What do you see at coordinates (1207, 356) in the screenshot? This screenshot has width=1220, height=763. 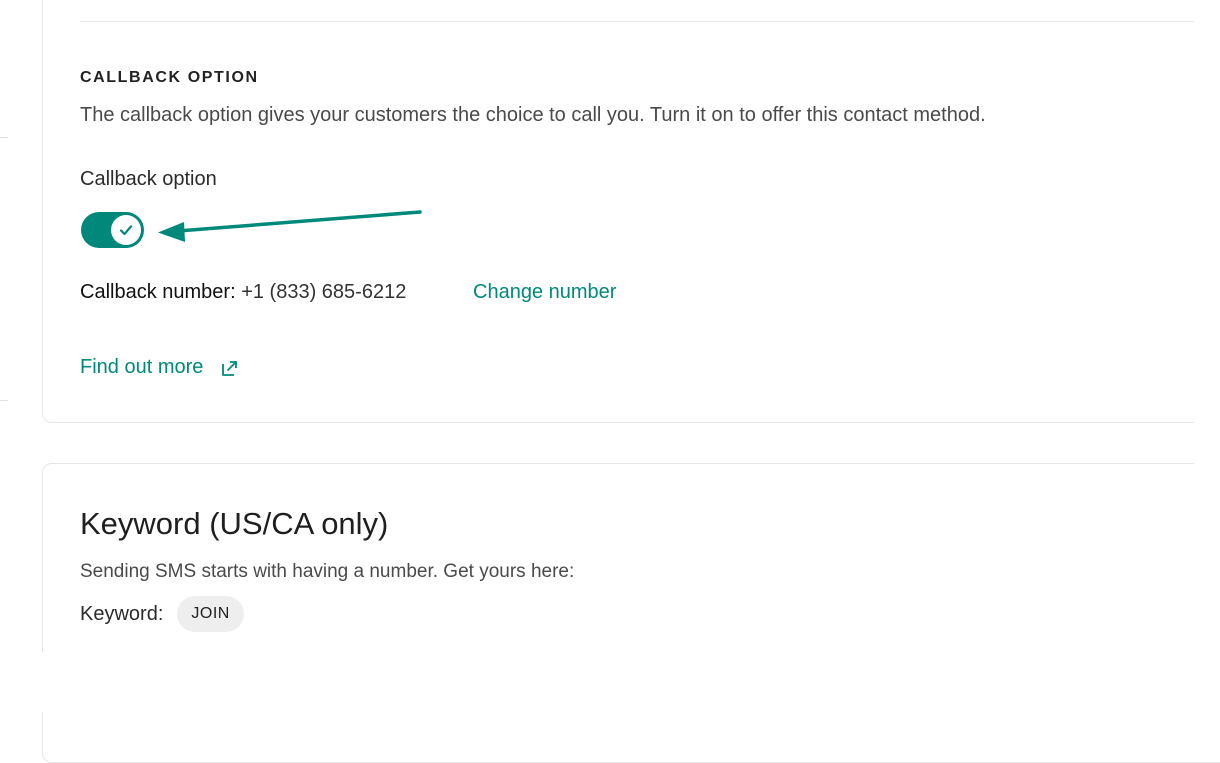 I see `right-whitespace` at bounding box center [1207, 356].